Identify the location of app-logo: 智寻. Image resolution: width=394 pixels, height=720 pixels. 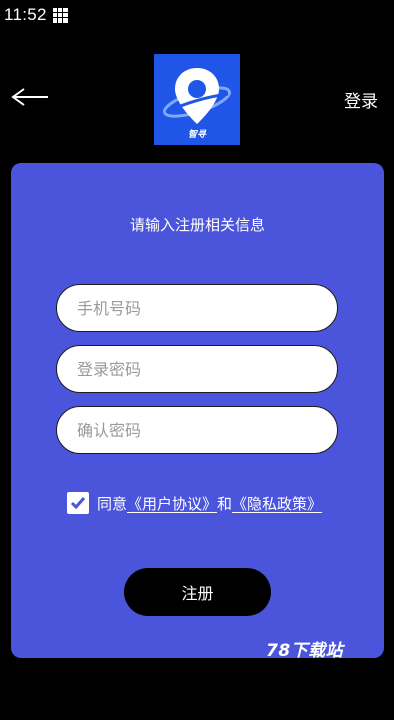
(197, 99).